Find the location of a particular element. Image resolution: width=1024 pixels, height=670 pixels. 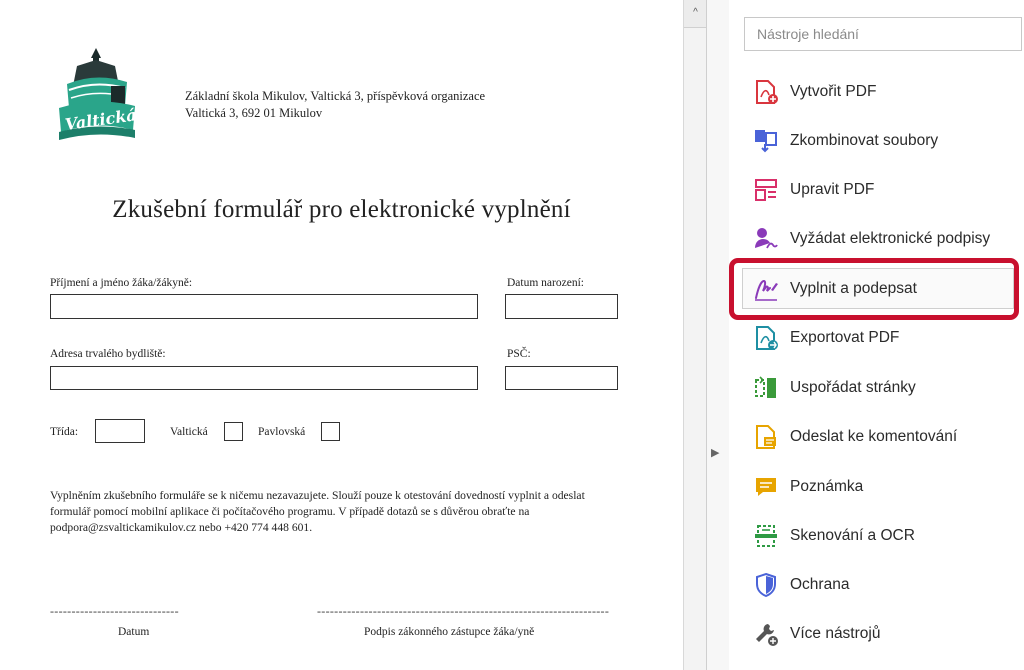

scan-ocr-icon is located at coordinates (766, 536).